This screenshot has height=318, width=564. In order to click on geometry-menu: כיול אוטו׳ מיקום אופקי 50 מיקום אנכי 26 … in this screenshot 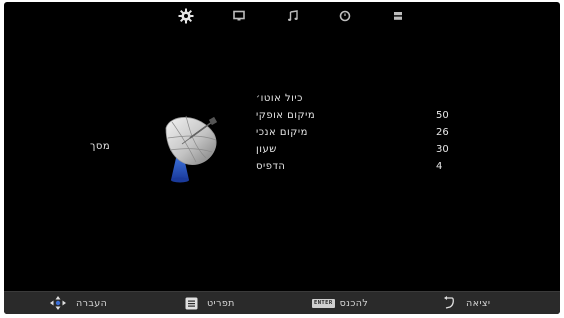, I will do `click(355, 132)`.